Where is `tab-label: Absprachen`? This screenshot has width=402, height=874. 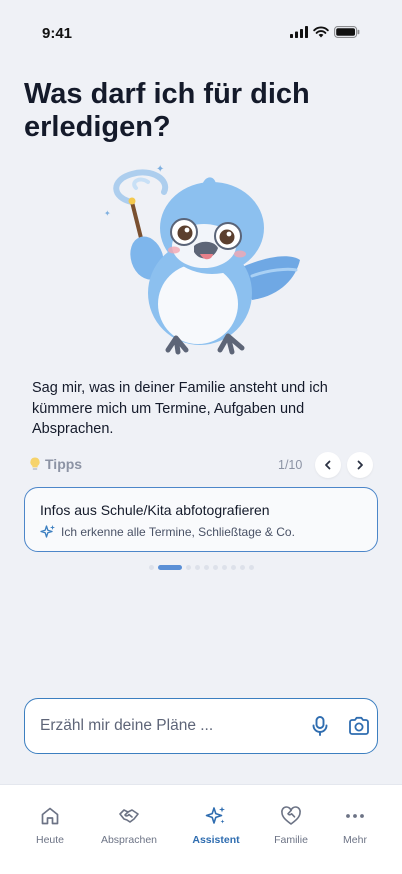
tab-label: Absprachen is located at coordinates (129, 840).